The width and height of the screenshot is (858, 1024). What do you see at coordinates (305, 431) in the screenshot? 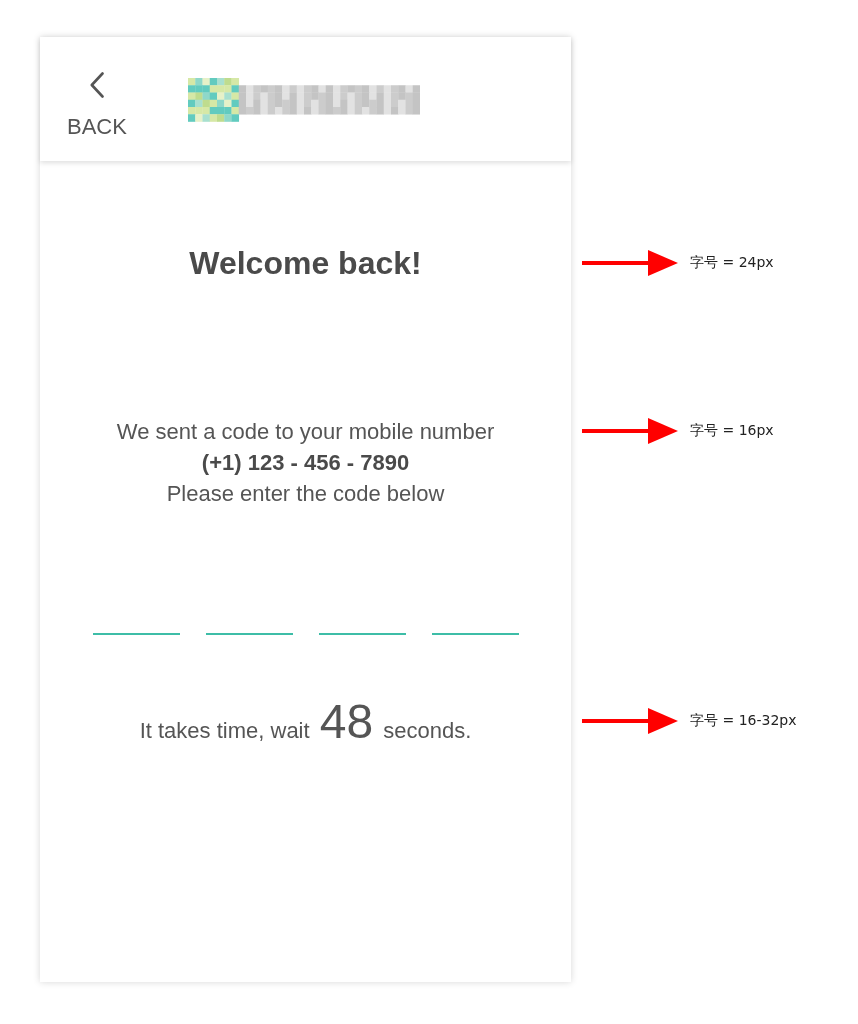
I see `message-text: We sent a code to your mobile number` at bounding box center [305, 431].